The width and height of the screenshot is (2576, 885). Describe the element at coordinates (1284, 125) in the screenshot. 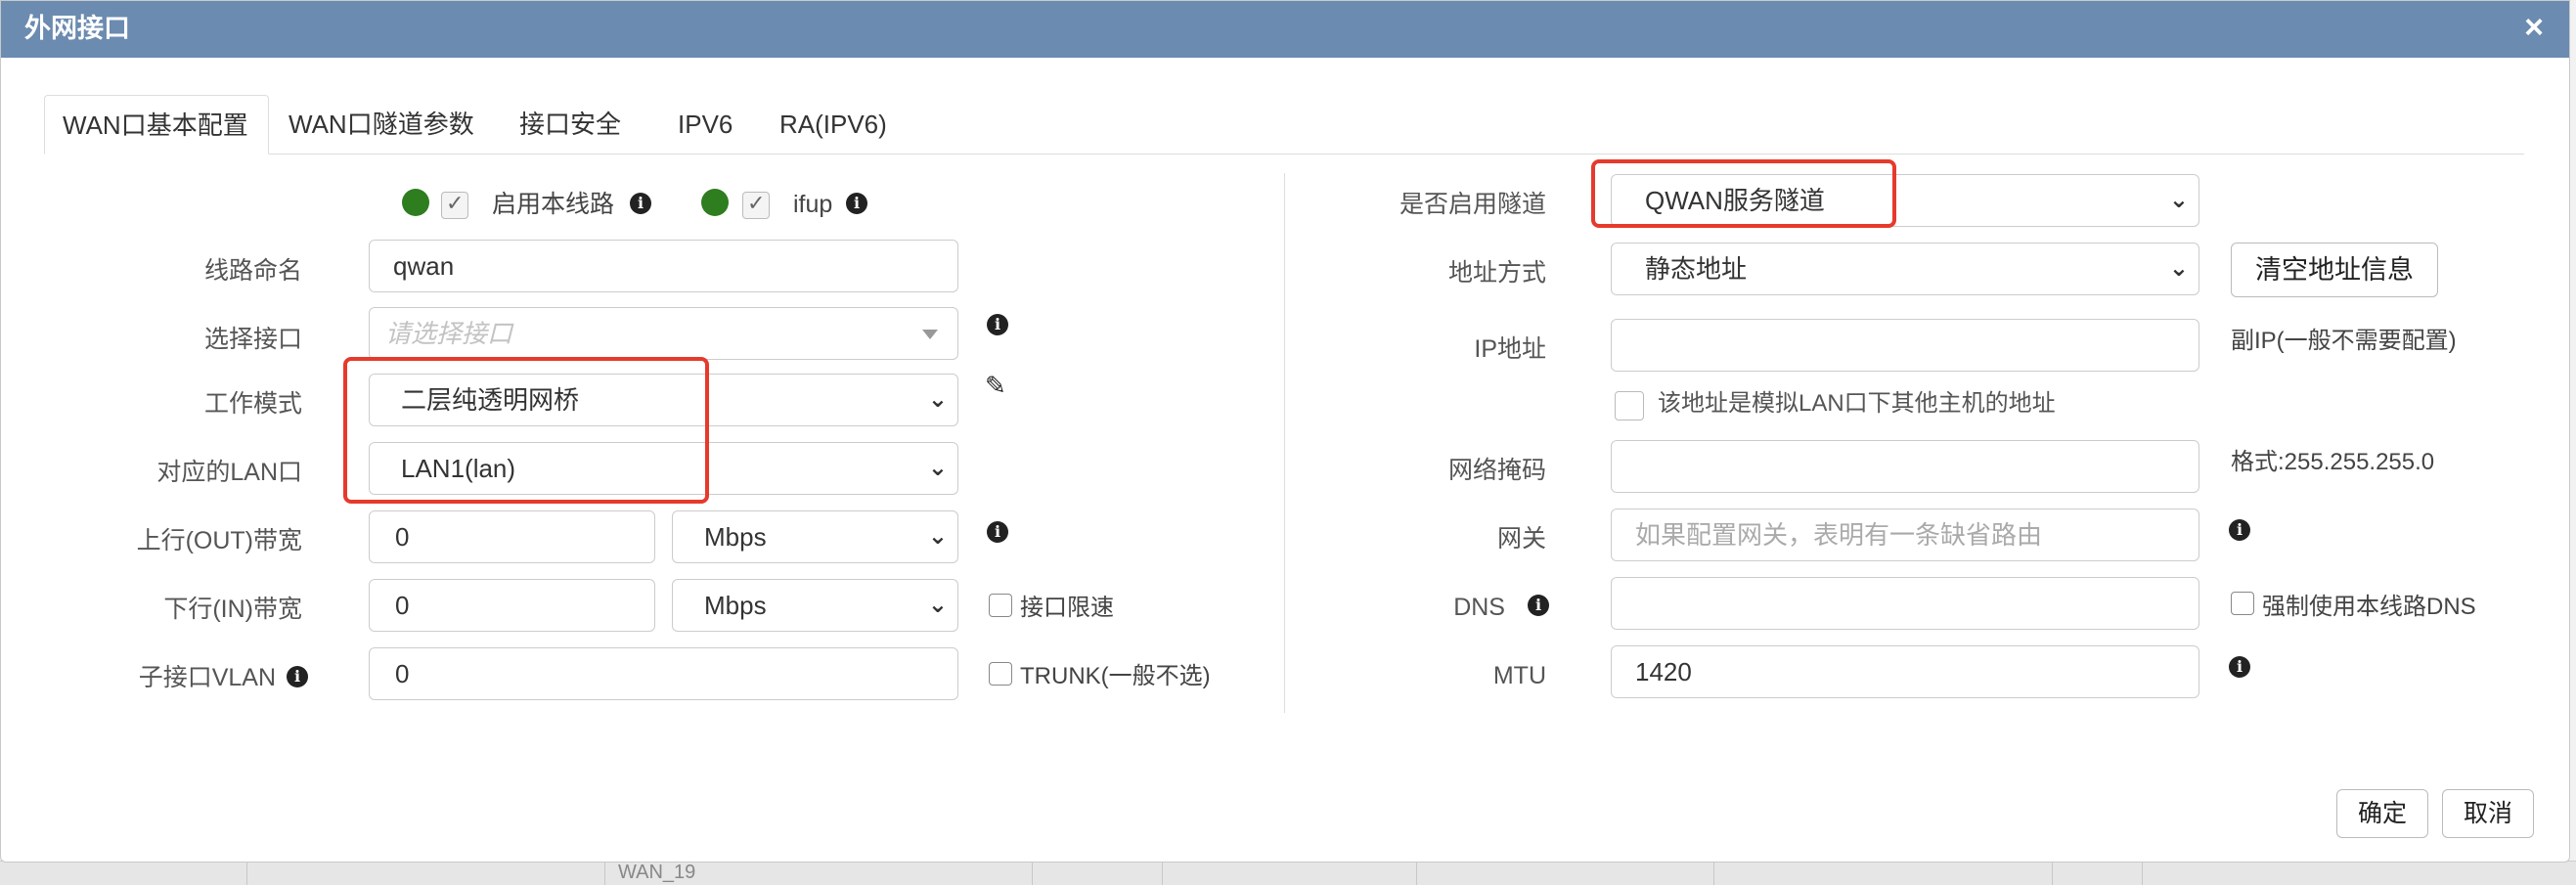

I see `tab-bar: WAN口基本配置 WAN口隧道参数 接口安全 IPV6 RA(IPV6)` at that location.